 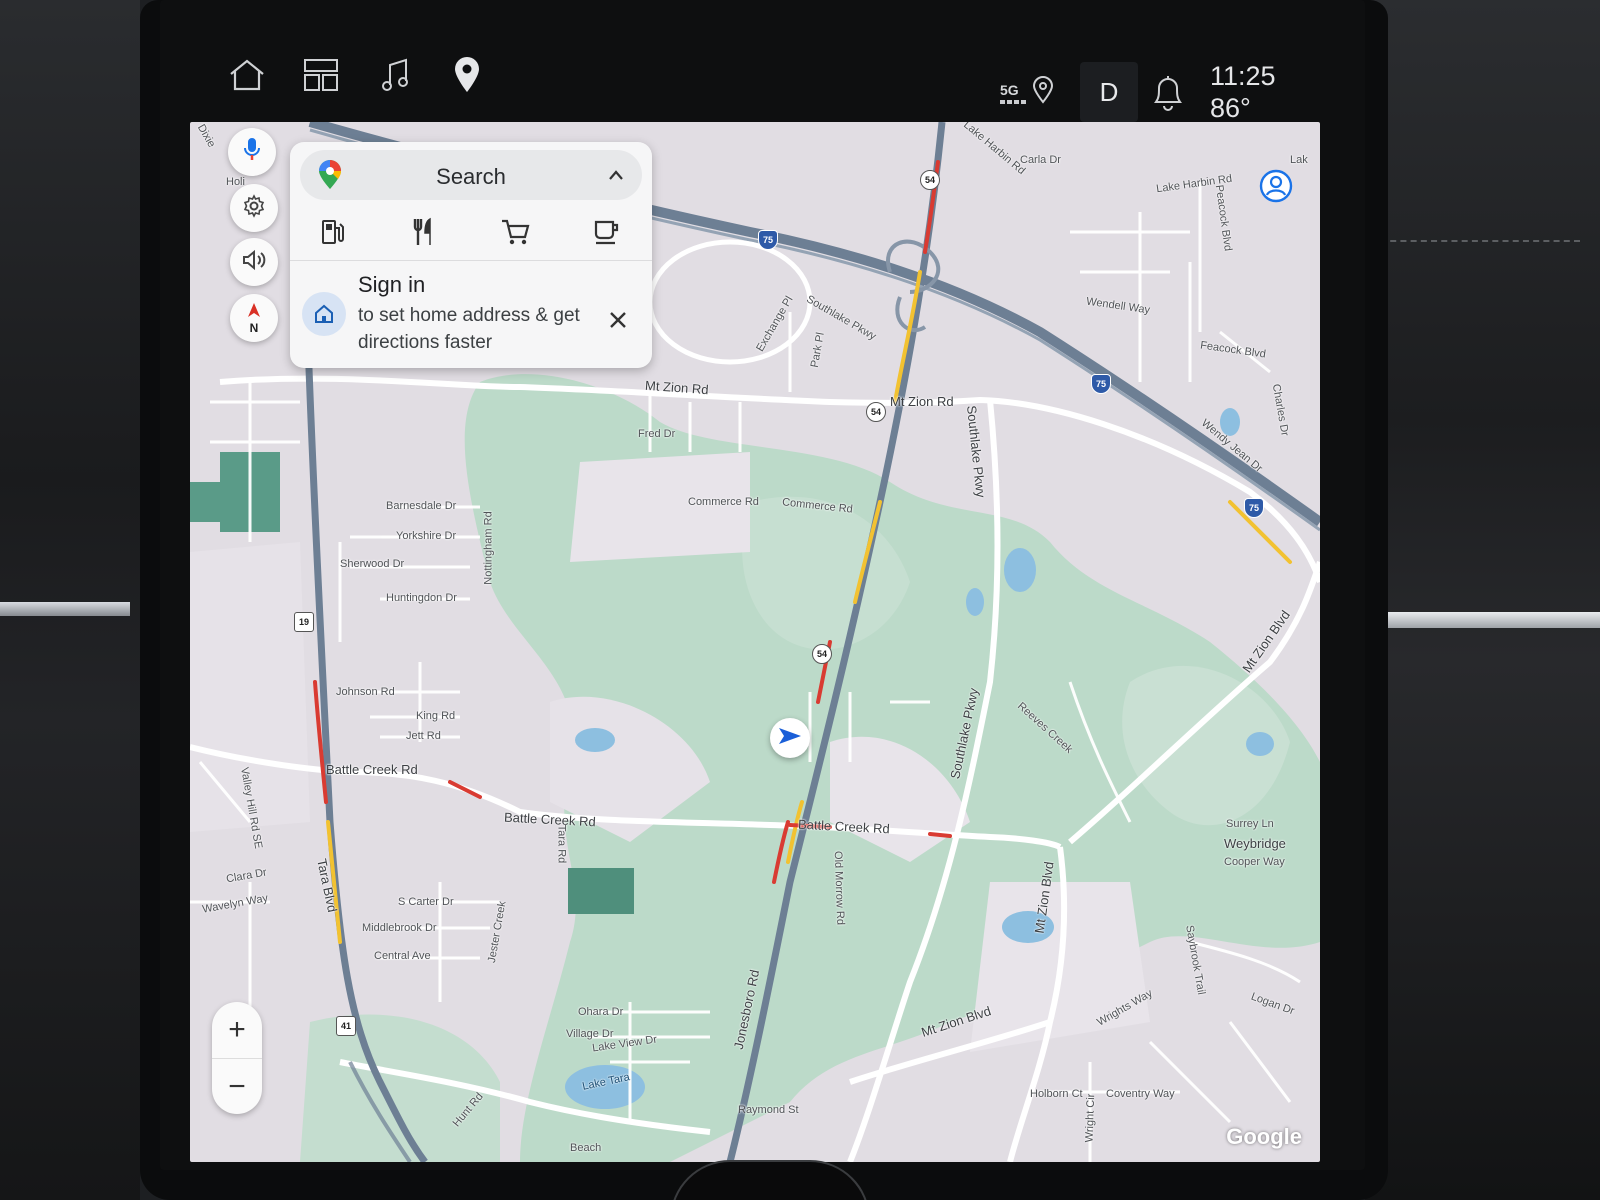 I want to click on road-label: Beach, so click(x=586, y=1148).